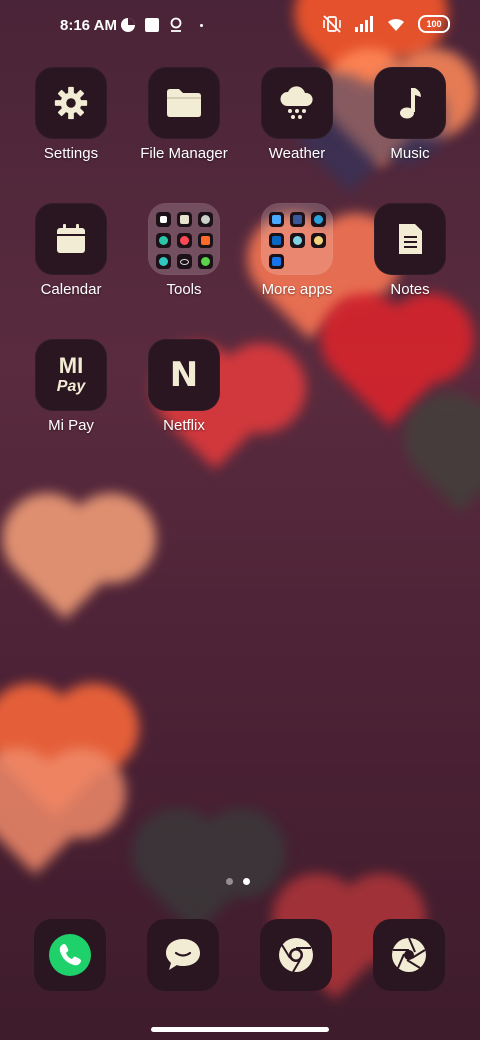 Image resolution: width=480 pixels, height=1040 pixels. I want to click on page-dot-active, so click(246, 881).